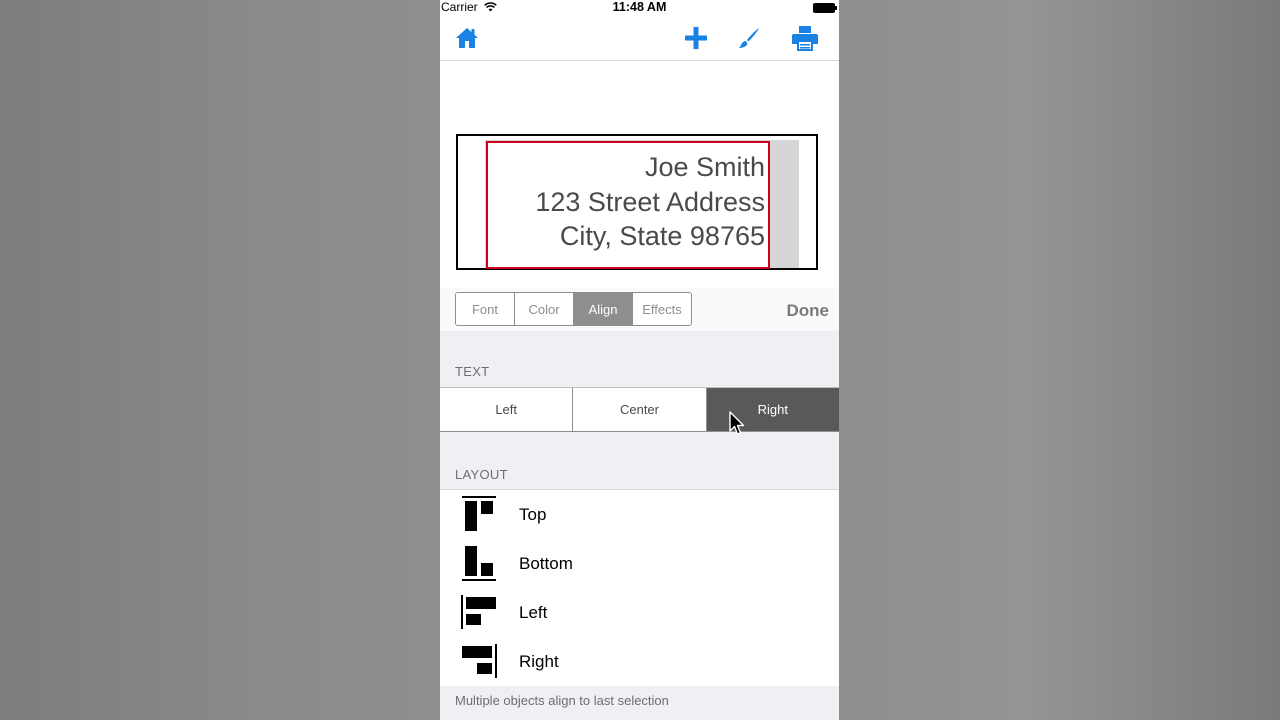 The image size is (1280, 720). Describe the element at coordinates (507, 409) in the screenshot. I see `text-align-left-button: Left` at that location.